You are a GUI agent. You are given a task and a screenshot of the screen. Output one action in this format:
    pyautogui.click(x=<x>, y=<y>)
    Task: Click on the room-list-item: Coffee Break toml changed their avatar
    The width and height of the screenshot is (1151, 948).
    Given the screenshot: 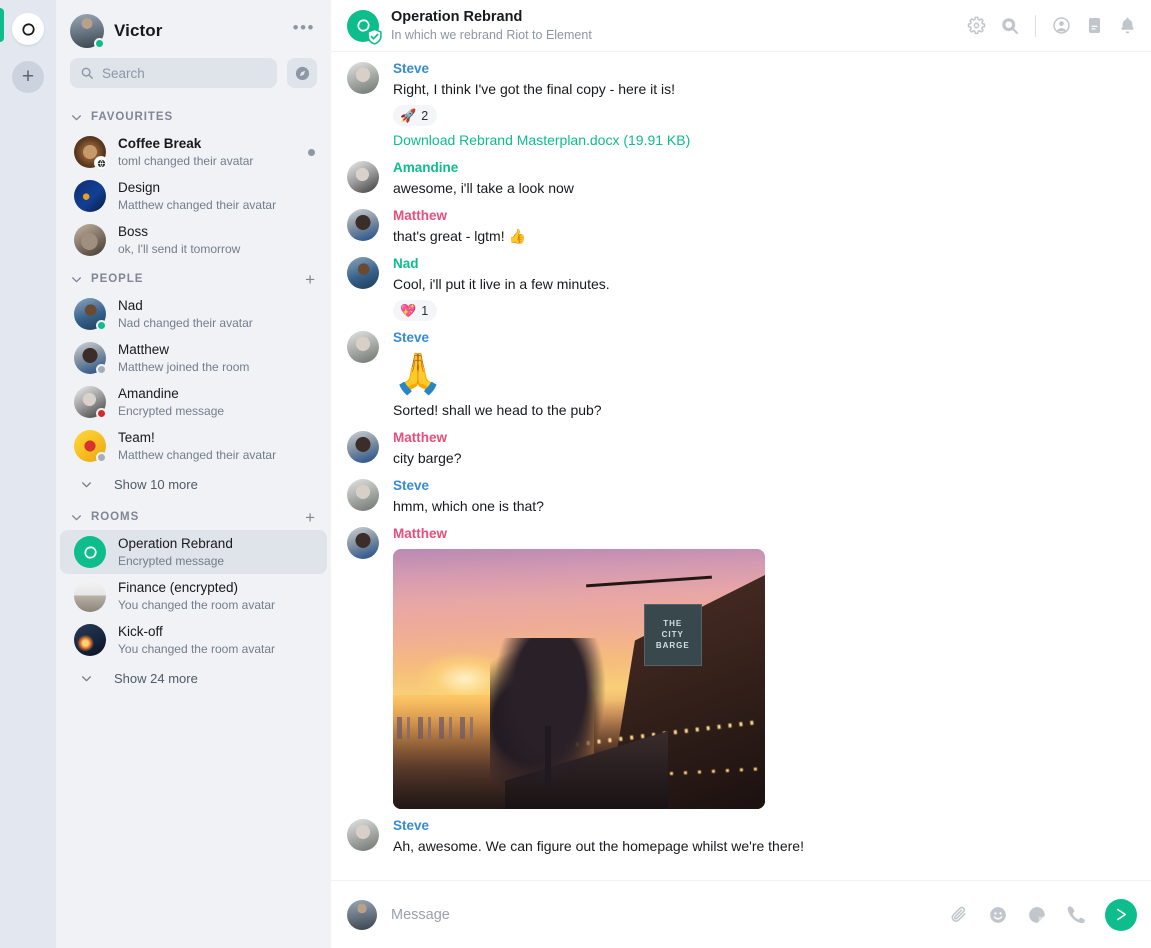 What is the action you would take?
    pyautogui.click(x=193, y=152)
    